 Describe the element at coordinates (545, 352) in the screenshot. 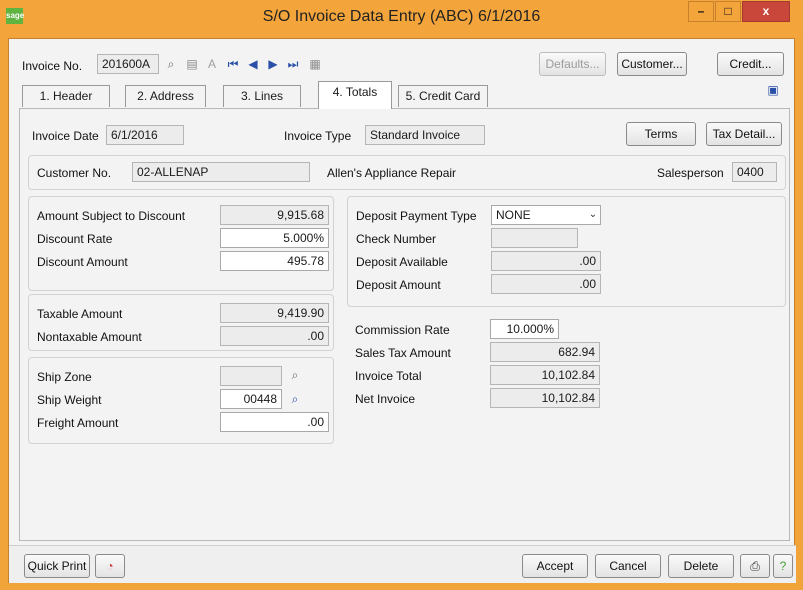

I see `sales-tax-field: 682.94` at that location.